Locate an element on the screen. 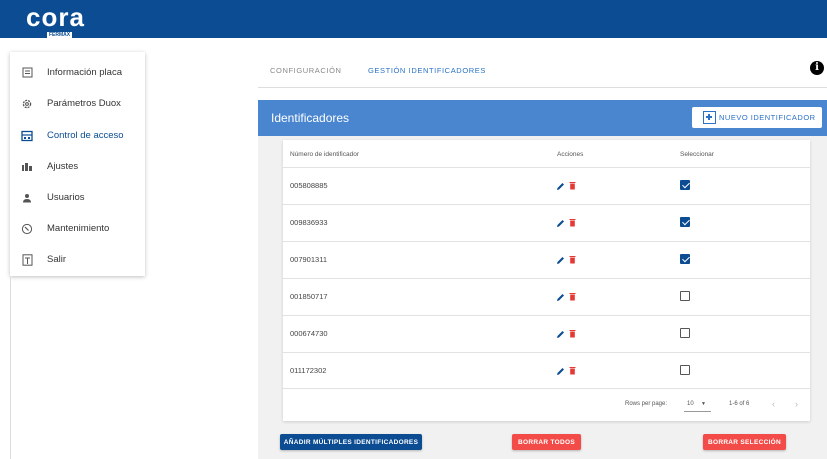  sidebar-item-label: Parámetros Duox is located at coordinates (84, 103).